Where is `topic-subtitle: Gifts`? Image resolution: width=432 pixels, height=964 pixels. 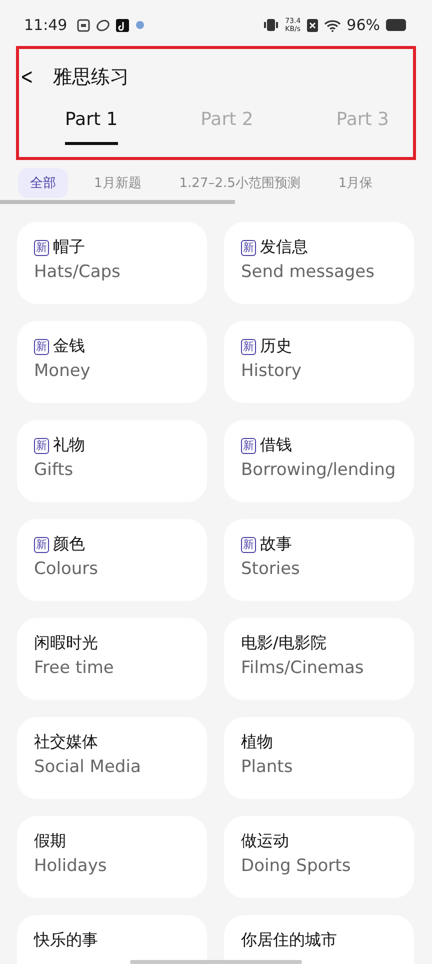 topic-subtitle: Gifts is located at coordinates (54, 470).